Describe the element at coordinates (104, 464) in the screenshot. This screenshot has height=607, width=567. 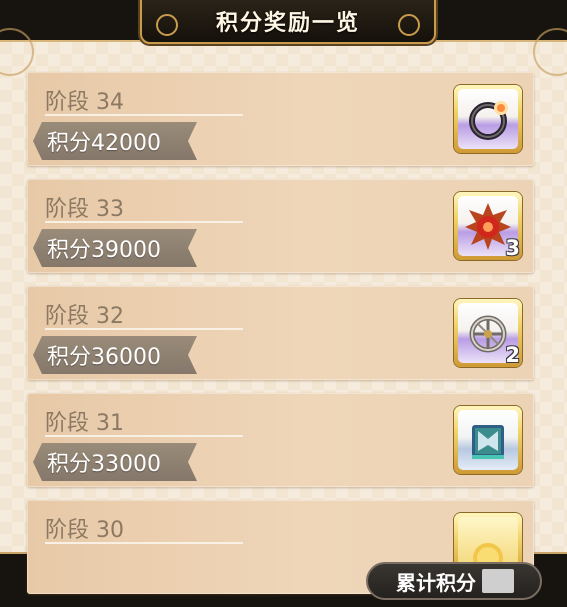
I see `points-requirement: 积分33000` at that location.